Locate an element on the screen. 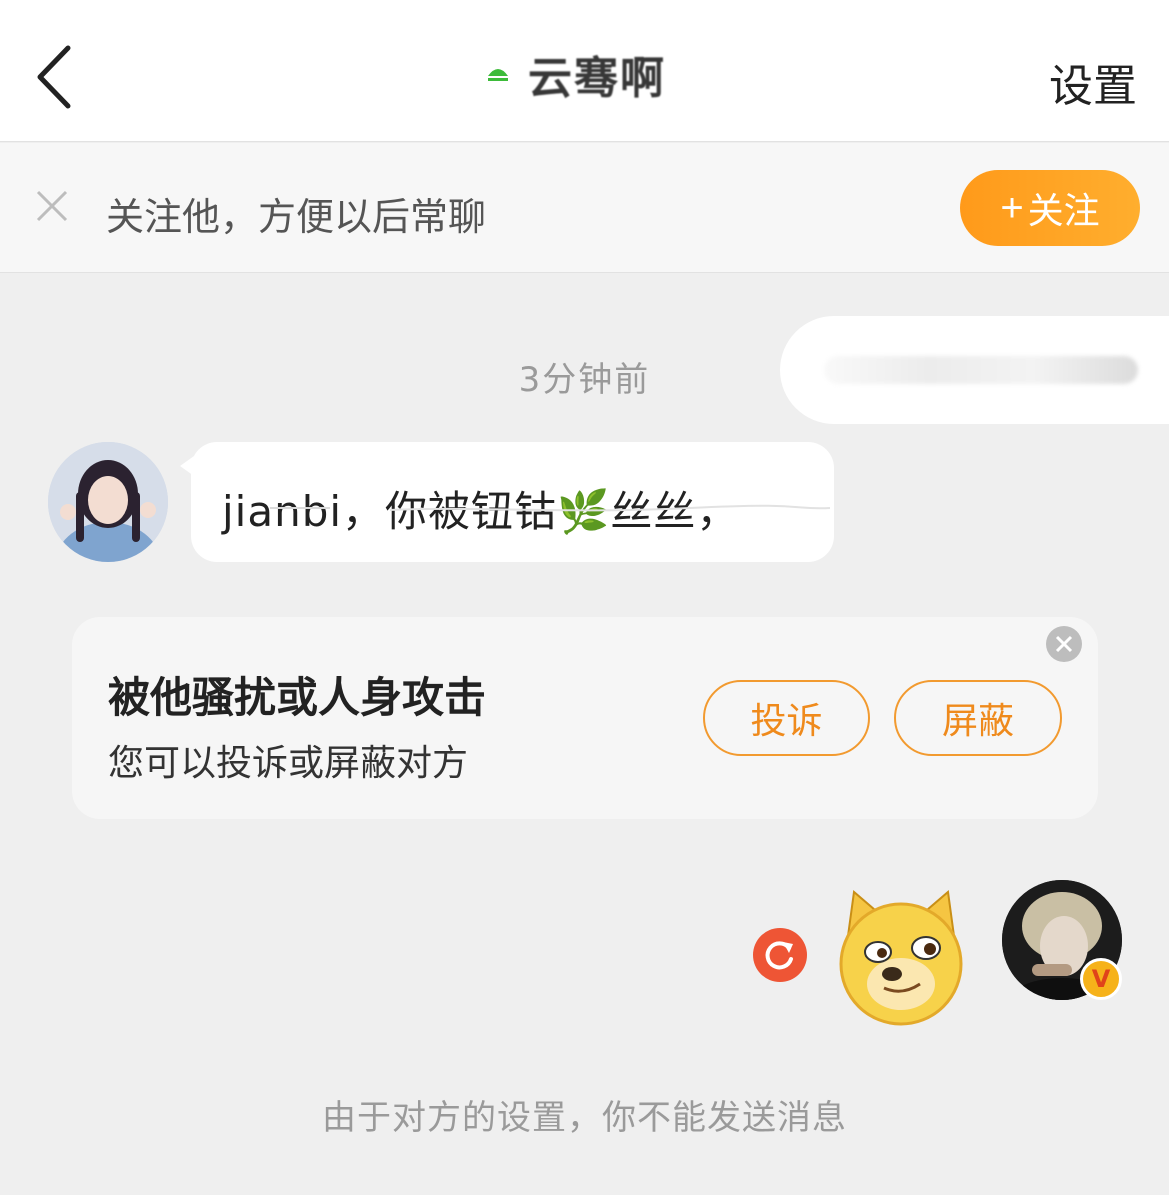  card-subtitle: 您可以投诉或屏蔽对方 is located at coordinates (288, 763).